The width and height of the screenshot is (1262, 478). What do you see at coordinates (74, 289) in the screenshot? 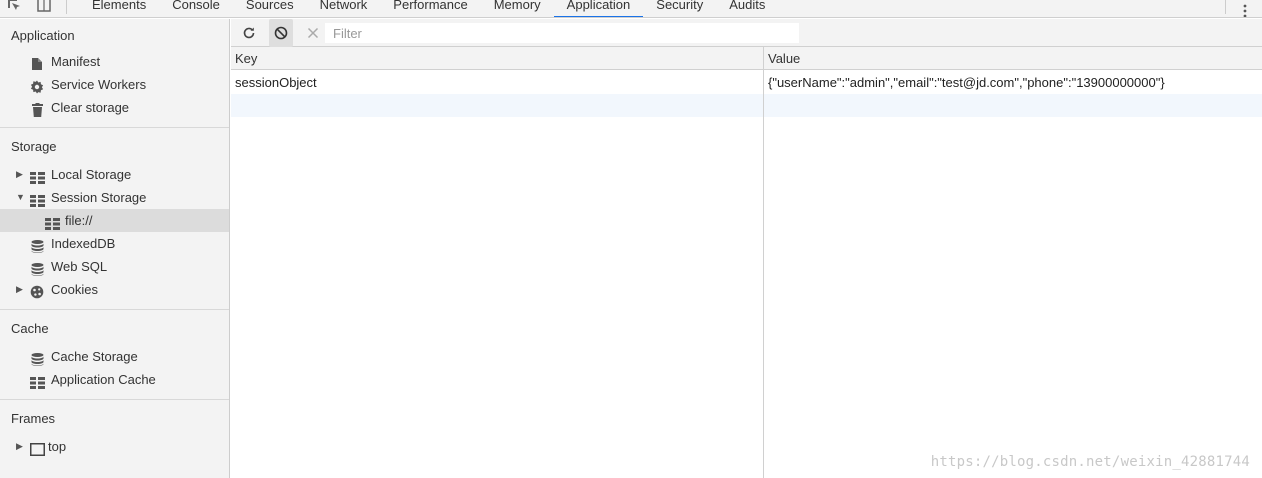
I see `sidebar-item-label: Cookies` at bounding box center [74, 289].